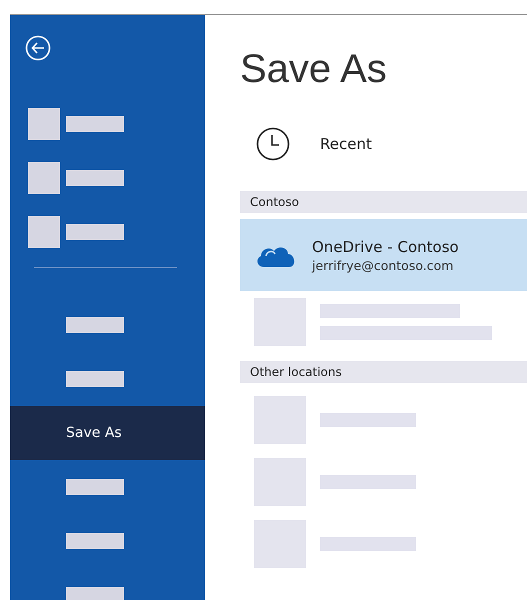 This screenshot has width=527, height=600. I want to click on section-heading: Contoso, so click(383, 202).